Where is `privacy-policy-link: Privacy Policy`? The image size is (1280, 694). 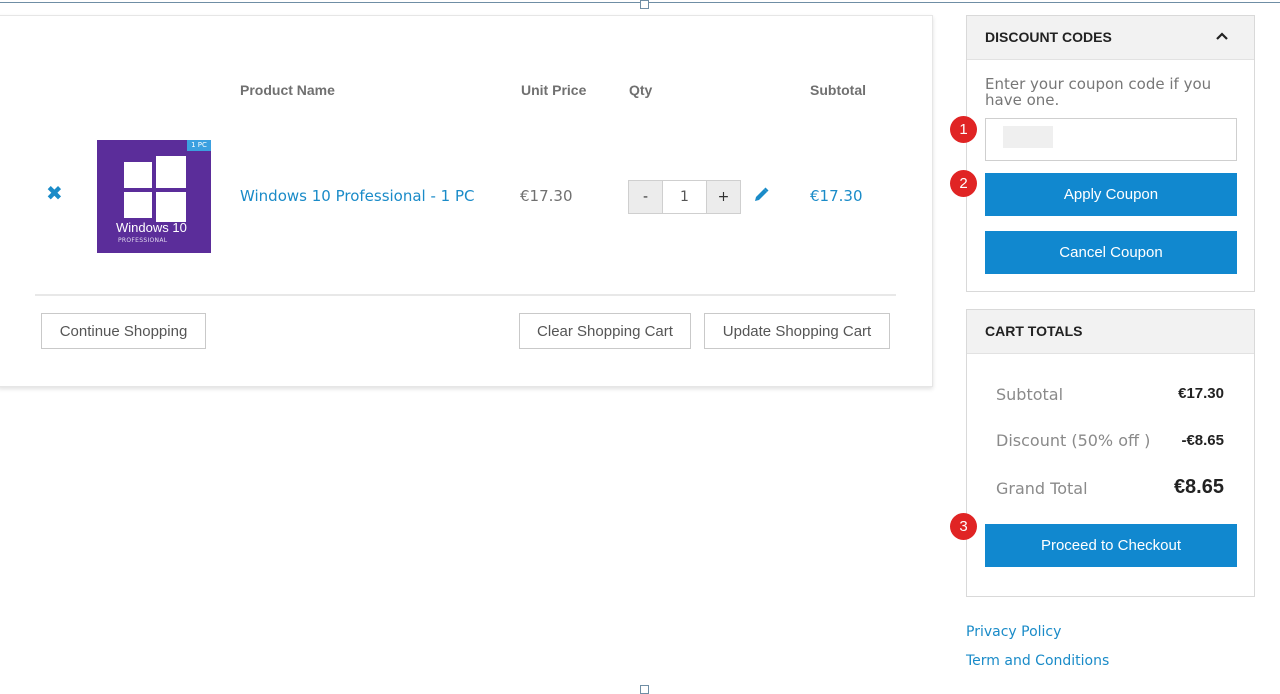
privacy-policy-link: Privacy Policy is located at coordinates (1013, 632).